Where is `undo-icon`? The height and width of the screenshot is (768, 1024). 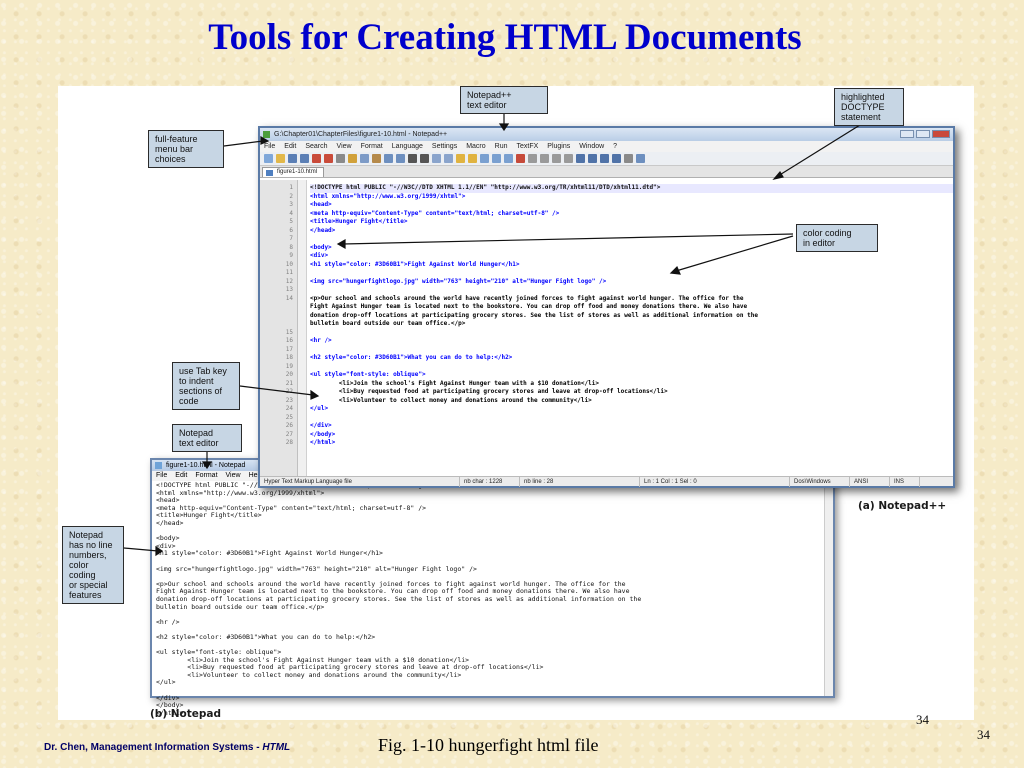
undo-icon is located at coordinates (388, 158).